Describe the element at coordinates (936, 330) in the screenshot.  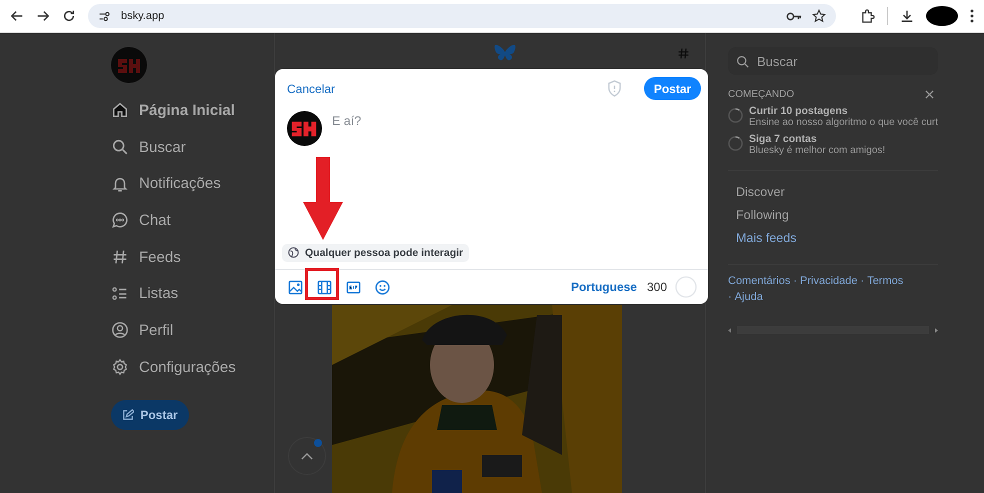
I see `scroll-right-icon` at that location.